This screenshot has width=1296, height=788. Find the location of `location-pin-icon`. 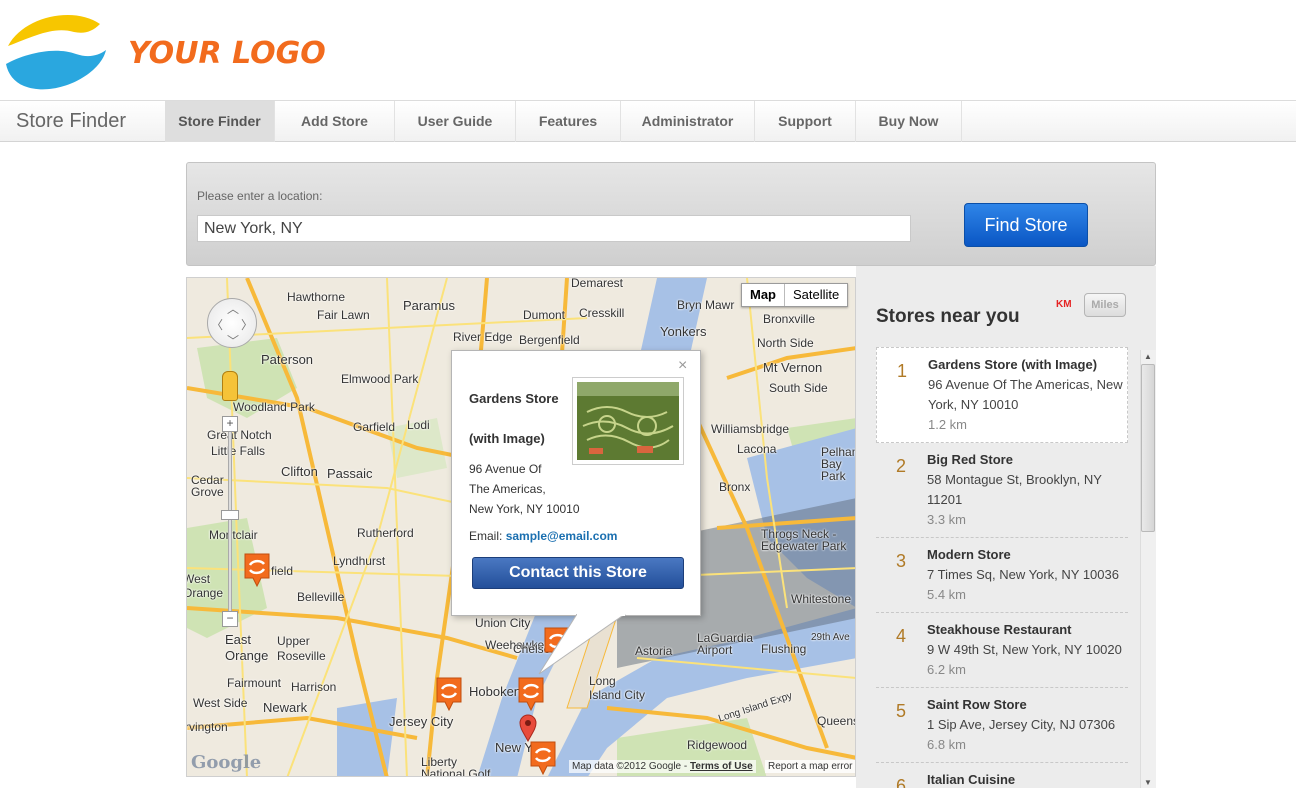

location-pin-icon is located at coordinates (528, 728).